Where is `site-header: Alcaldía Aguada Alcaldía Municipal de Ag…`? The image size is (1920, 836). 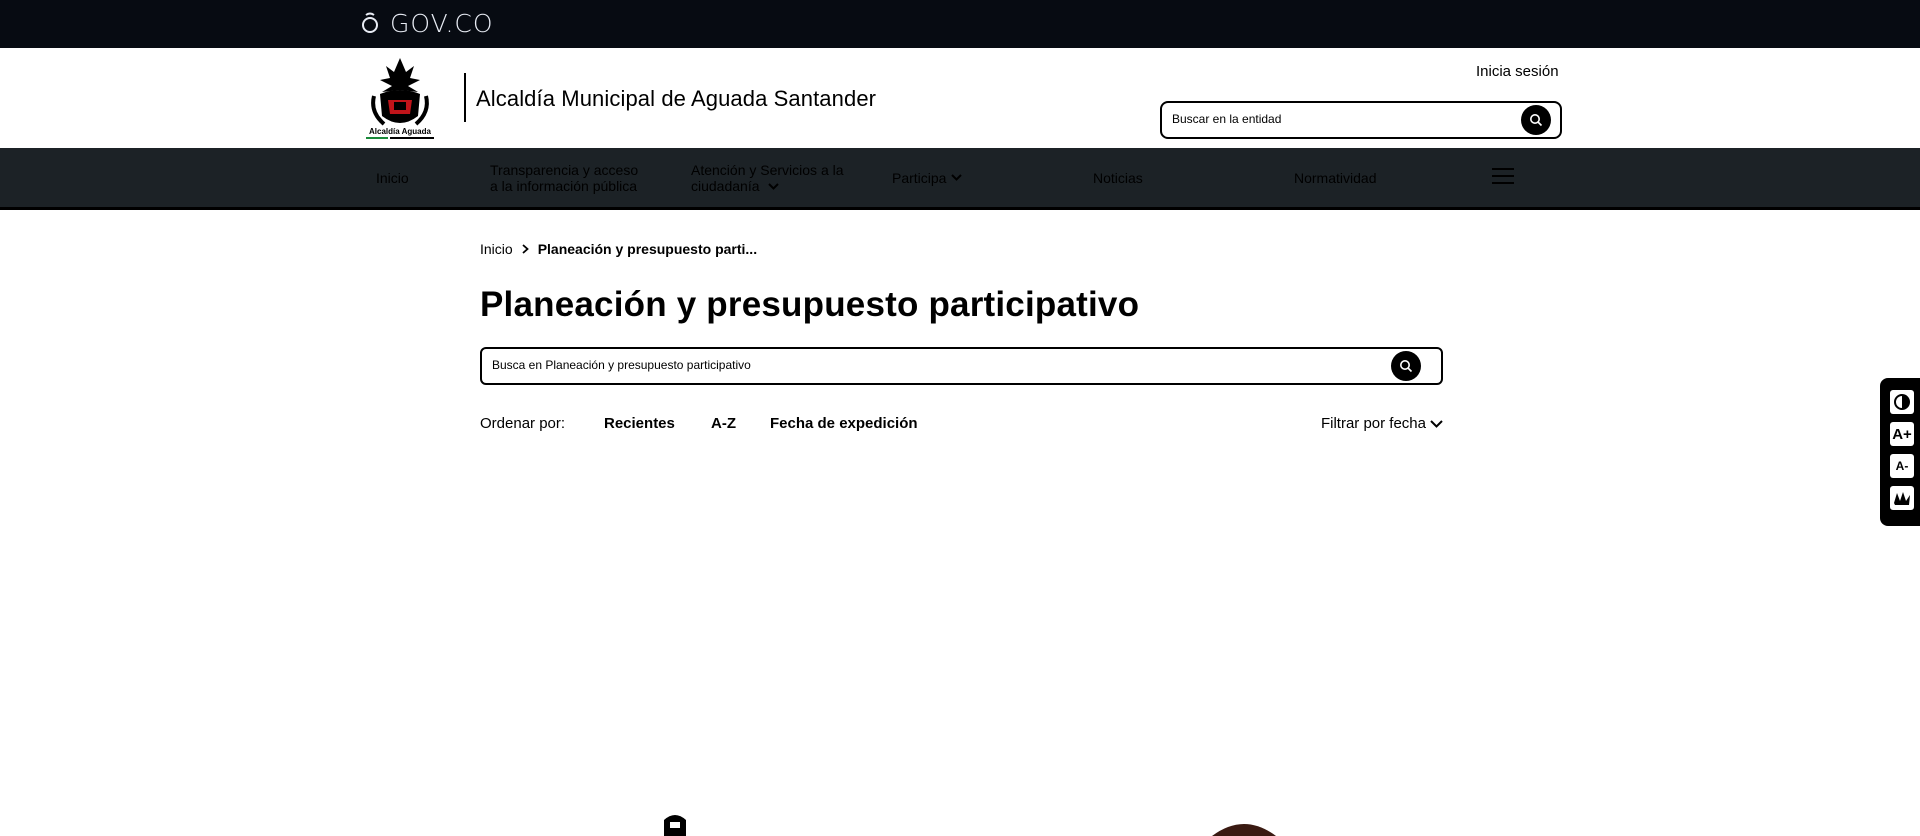 site-header: Alcaldía Aguada Alcaldía Municipal de Ag… is located at coordinates (960, 98).